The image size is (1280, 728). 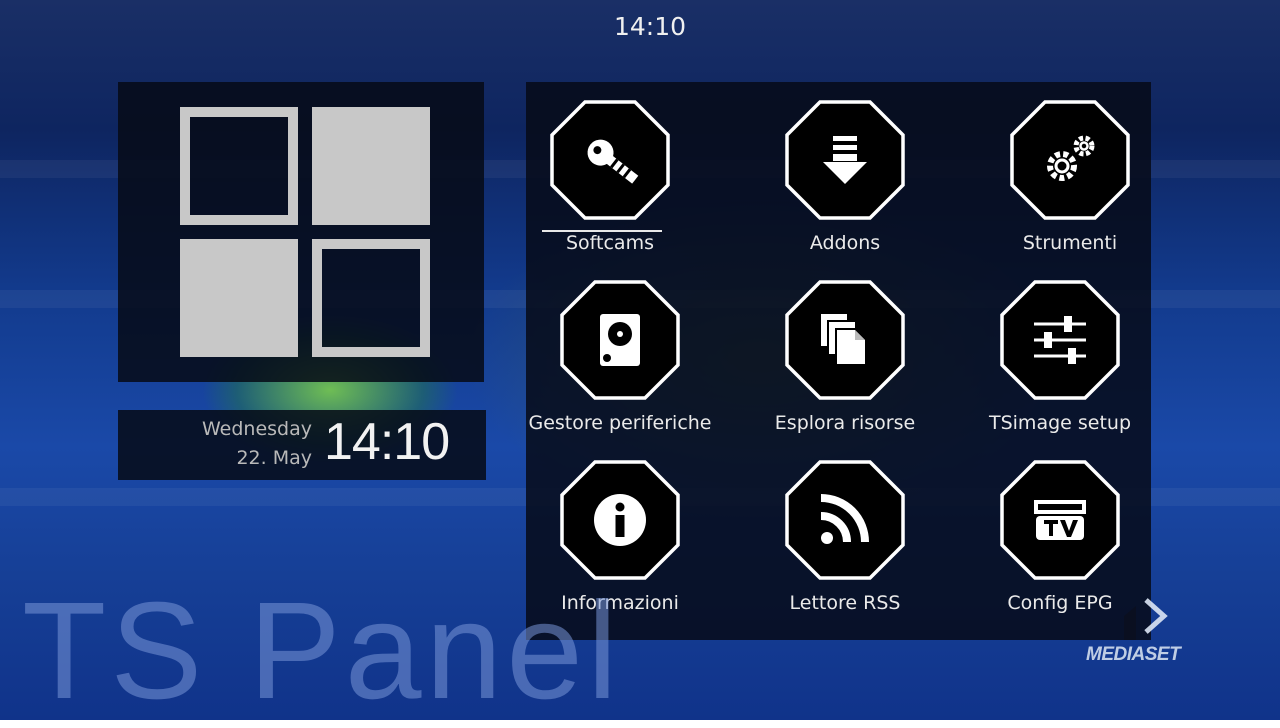 I want to click on menu-item-lettore-rss: Lettore RSS, so click(x=845, y=529).